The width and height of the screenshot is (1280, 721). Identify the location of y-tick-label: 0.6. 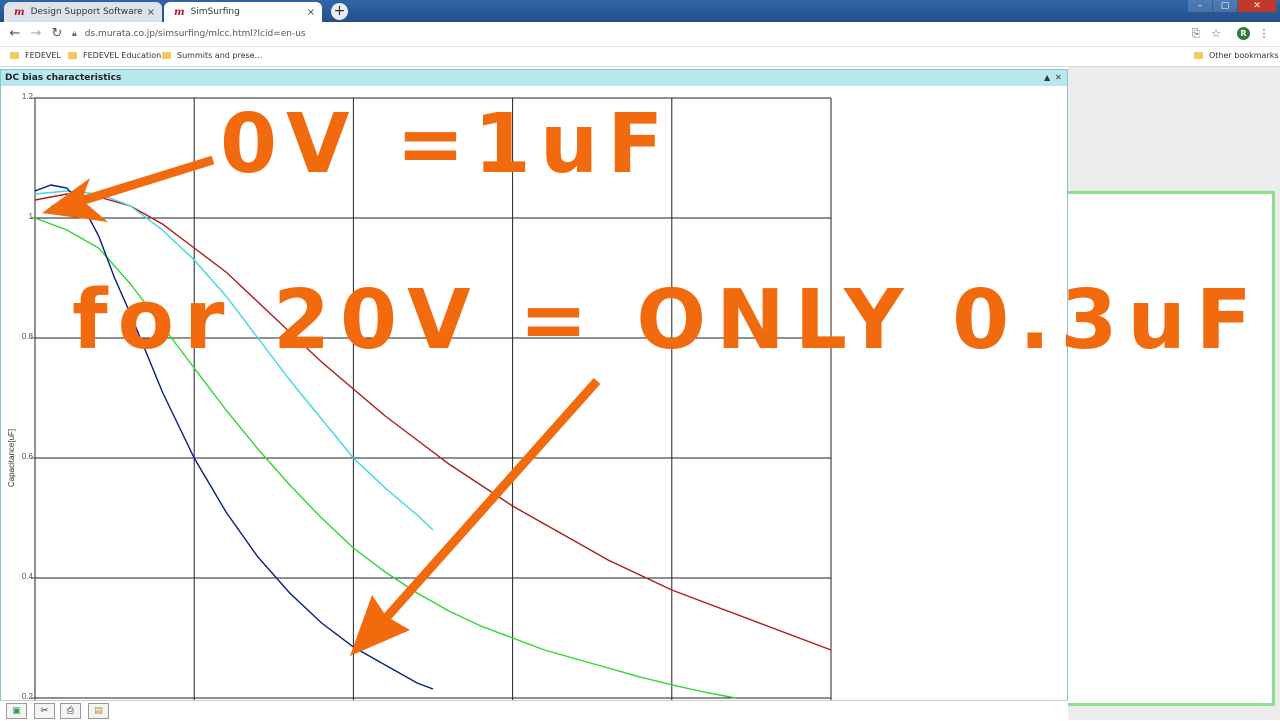
(28, 456).